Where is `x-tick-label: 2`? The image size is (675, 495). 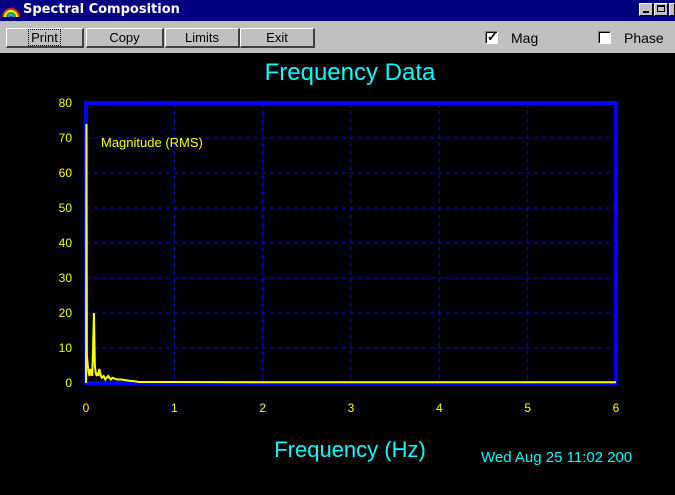
x-tick-label: 2 is located at coordinates (262, 408).